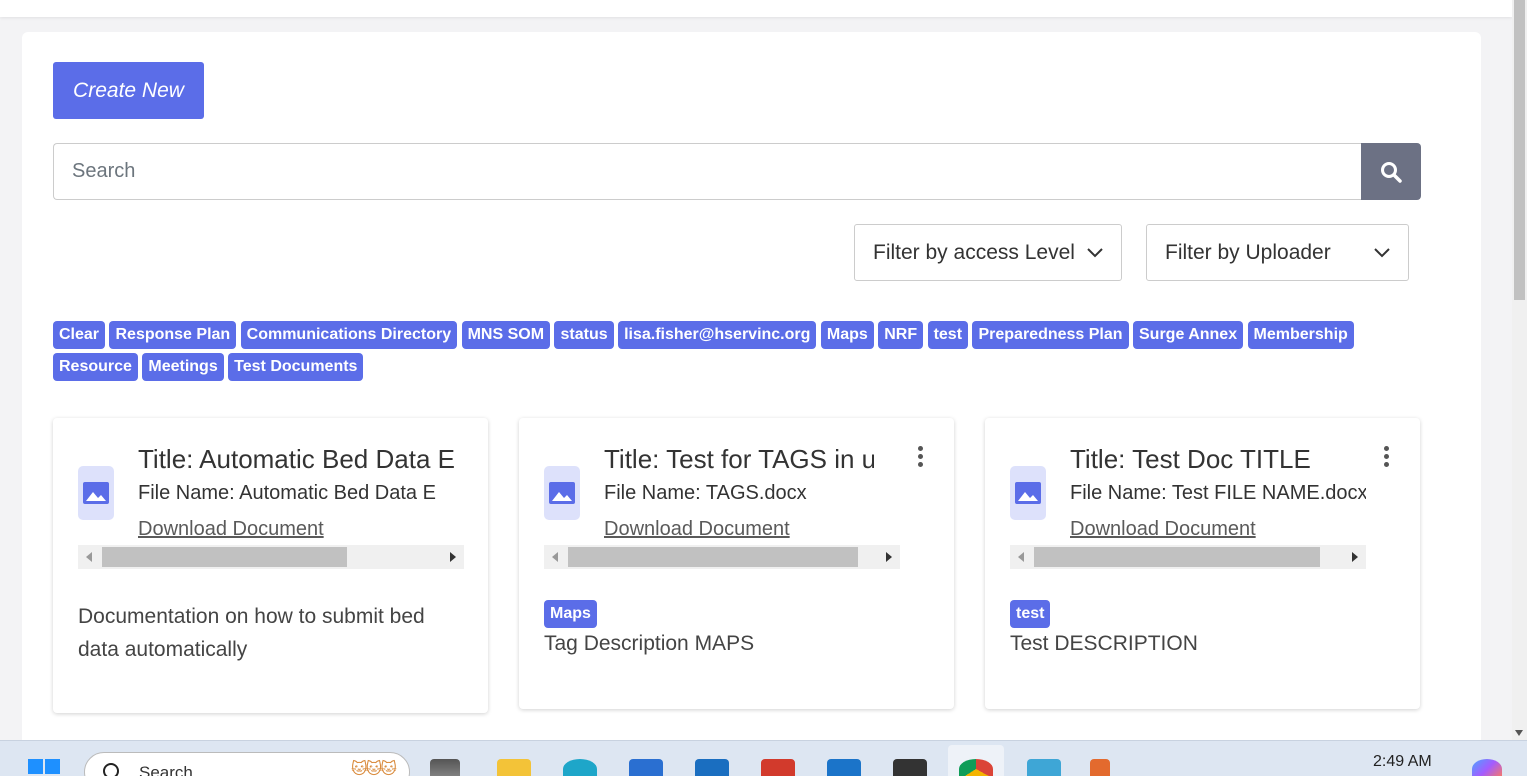 This screenshot has height=776, width=1527. What do you see at coordinates (296, 459) in the screenshot?
I see `document-title: Title: Automatic Bed Data E` at bounding box center [296, 459].